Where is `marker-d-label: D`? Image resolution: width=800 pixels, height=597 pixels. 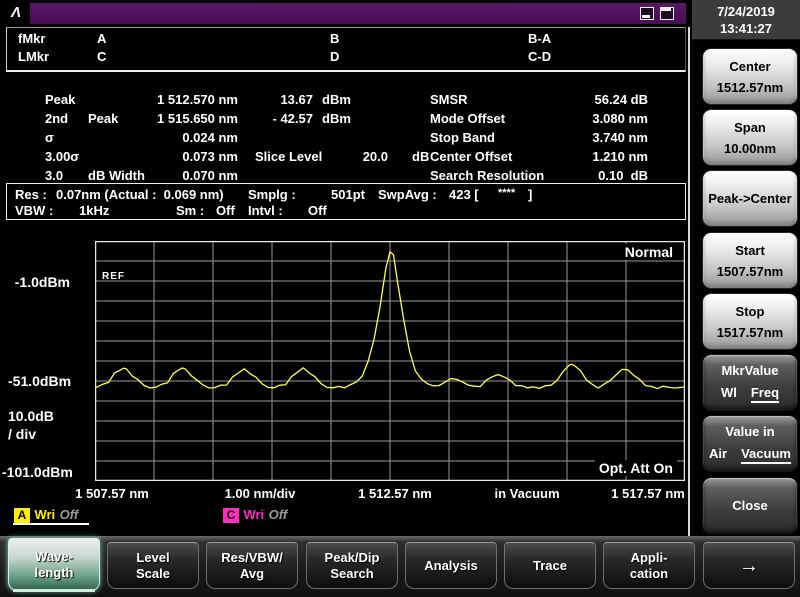
marker-d-label: D is located at coordinates (335, 56).